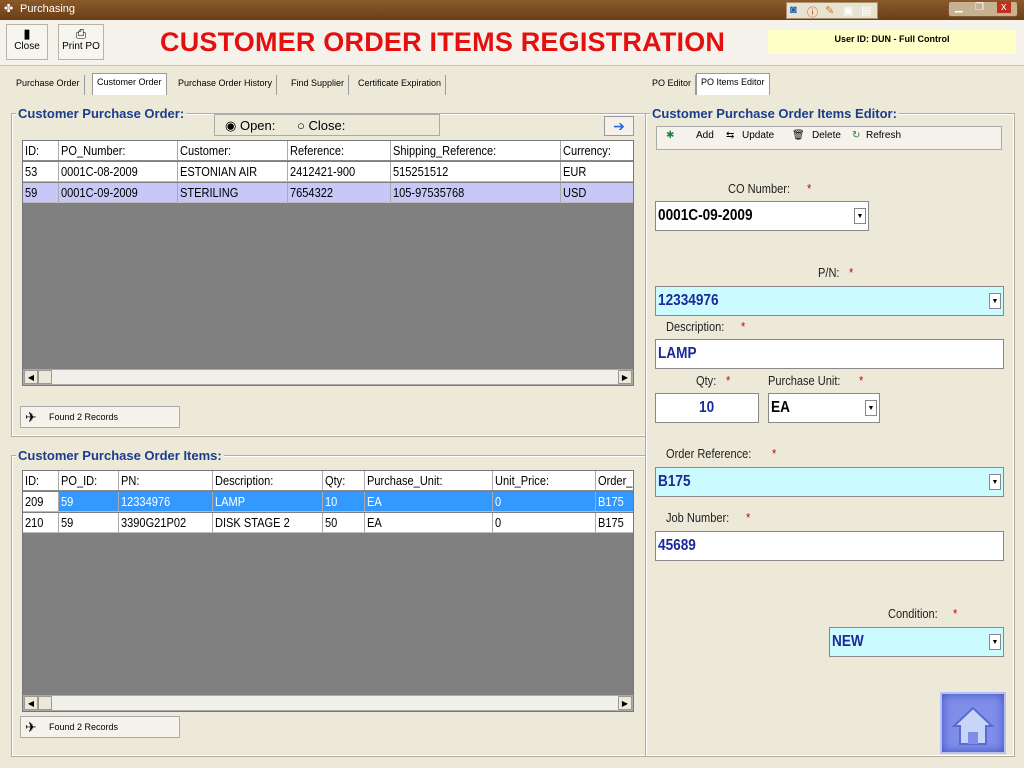 Image resolution: width=1024 pixels, height=768 pixels. What do you see at coordinates (544, 480) in the screenshot?
I see `col-header-unit-price: Unit_Price:` at bounding box center [544, 480].